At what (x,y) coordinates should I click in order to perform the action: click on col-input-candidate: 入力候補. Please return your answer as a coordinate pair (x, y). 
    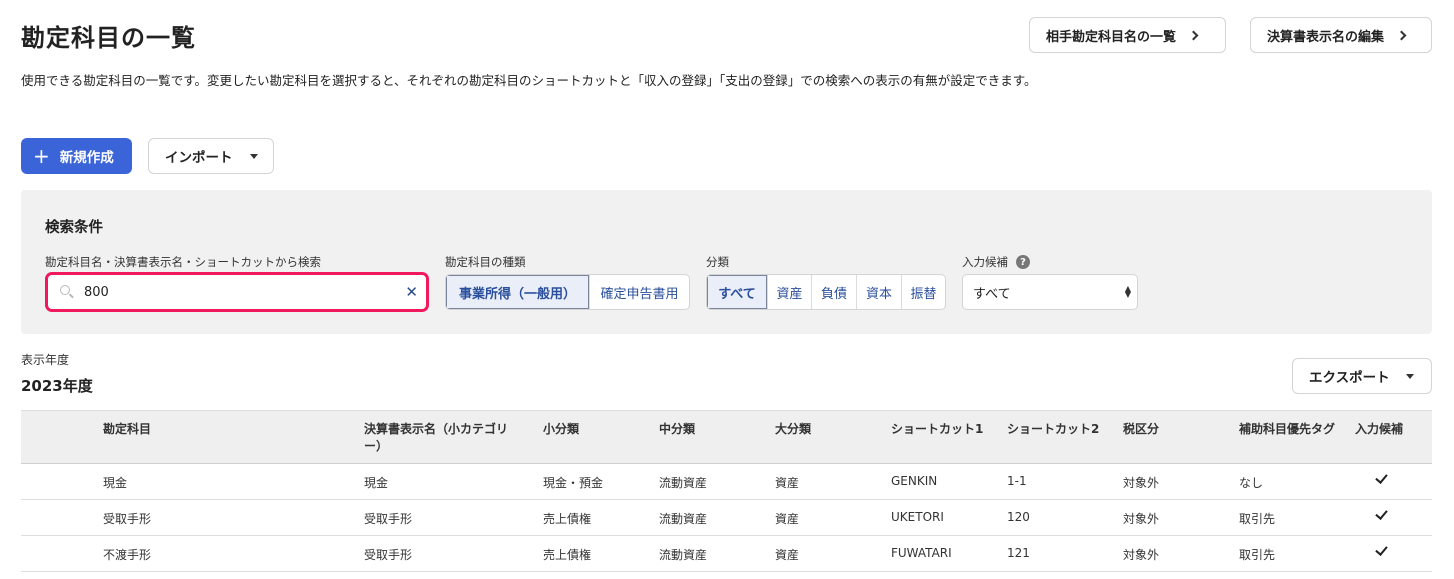
    Looking at the image, I should click on (1379, 429).